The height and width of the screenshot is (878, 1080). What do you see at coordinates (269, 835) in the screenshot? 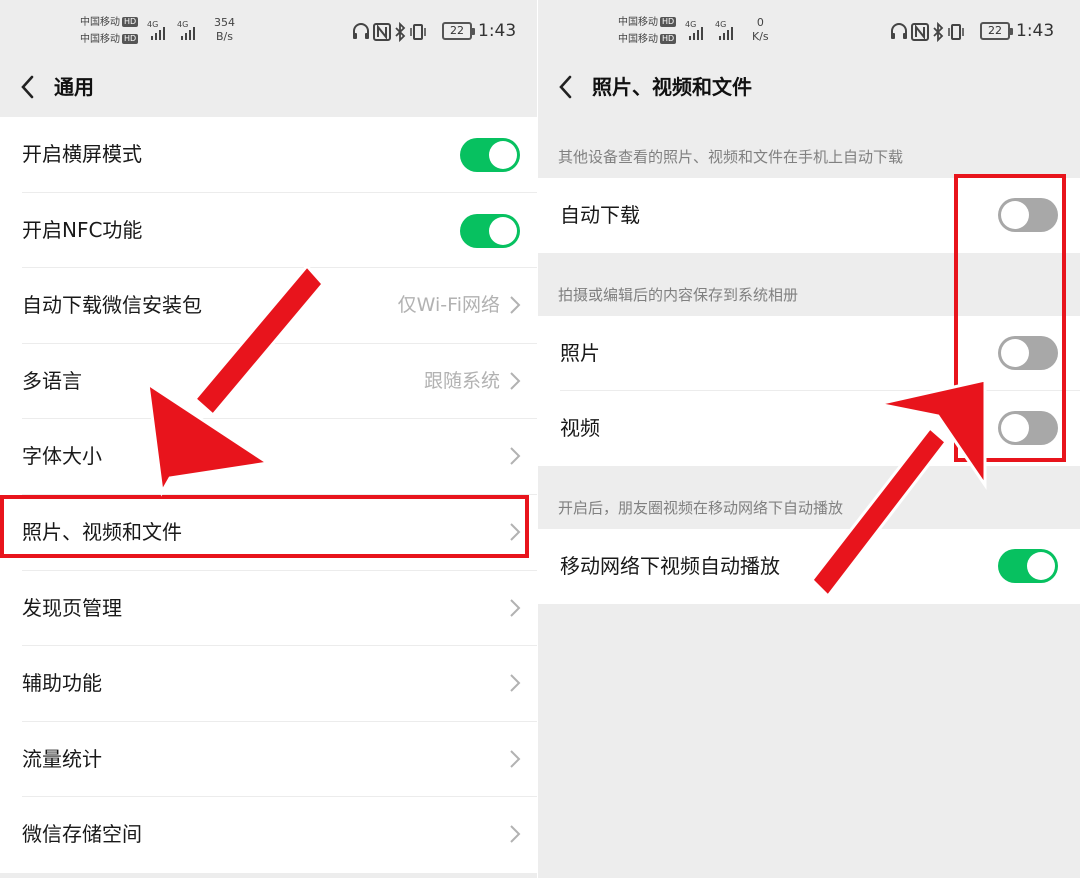
I see `setting-storage: 微信存储空间` at bounding box center [269, 835].